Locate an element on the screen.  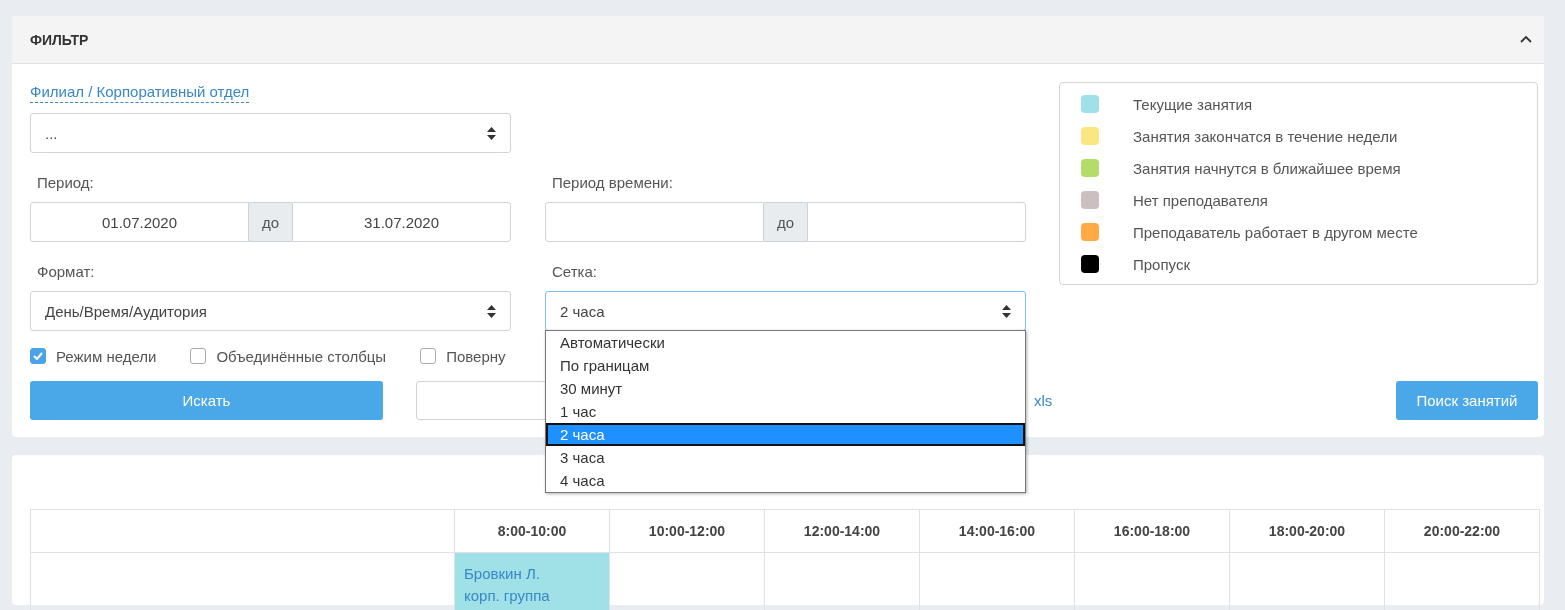
column-header: 8:00-10:00 is located at coordinates (532, 531).